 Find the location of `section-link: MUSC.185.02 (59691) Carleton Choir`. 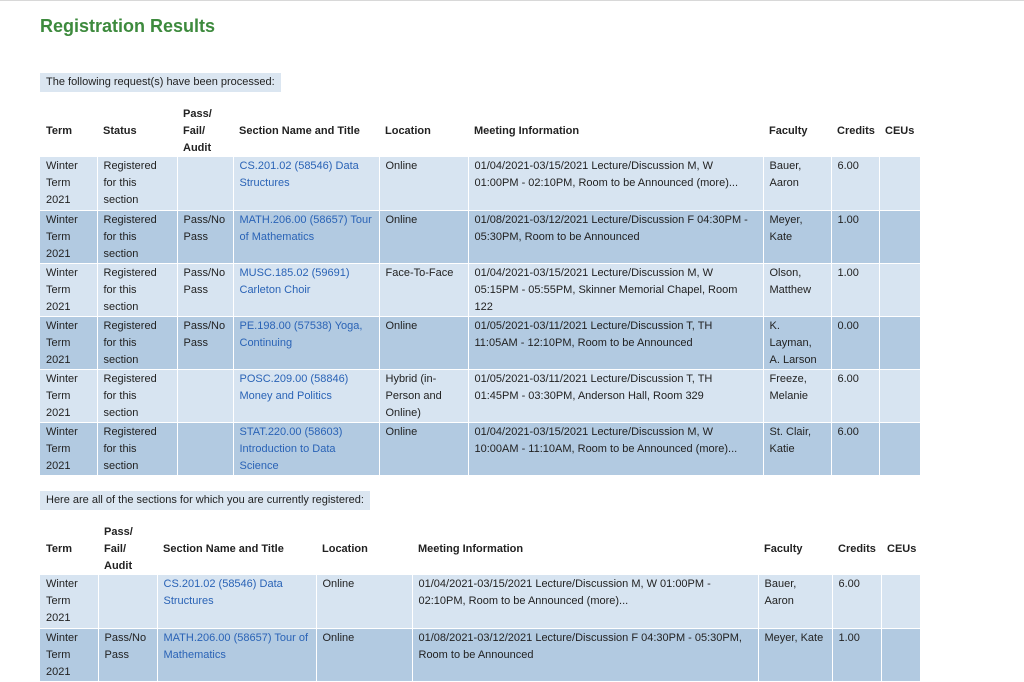

section-link: MUSC.185.02 (59691) Carleton Choir is located at coordinates (295, 281).